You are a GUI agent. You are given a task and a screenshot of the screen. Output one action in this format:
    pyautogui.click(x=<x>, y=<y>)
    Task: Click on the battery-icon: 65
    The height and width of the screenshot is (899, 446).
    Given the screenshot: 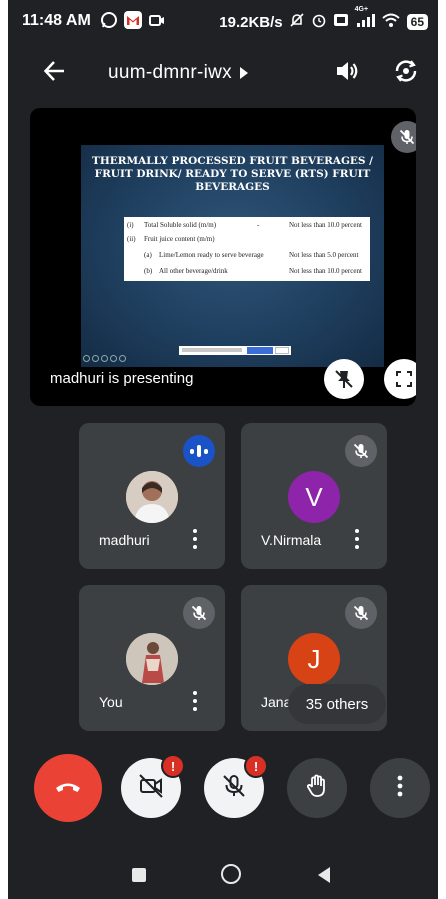 What is the action you would take?
    pyautogui.click(x=417, y=22)
    